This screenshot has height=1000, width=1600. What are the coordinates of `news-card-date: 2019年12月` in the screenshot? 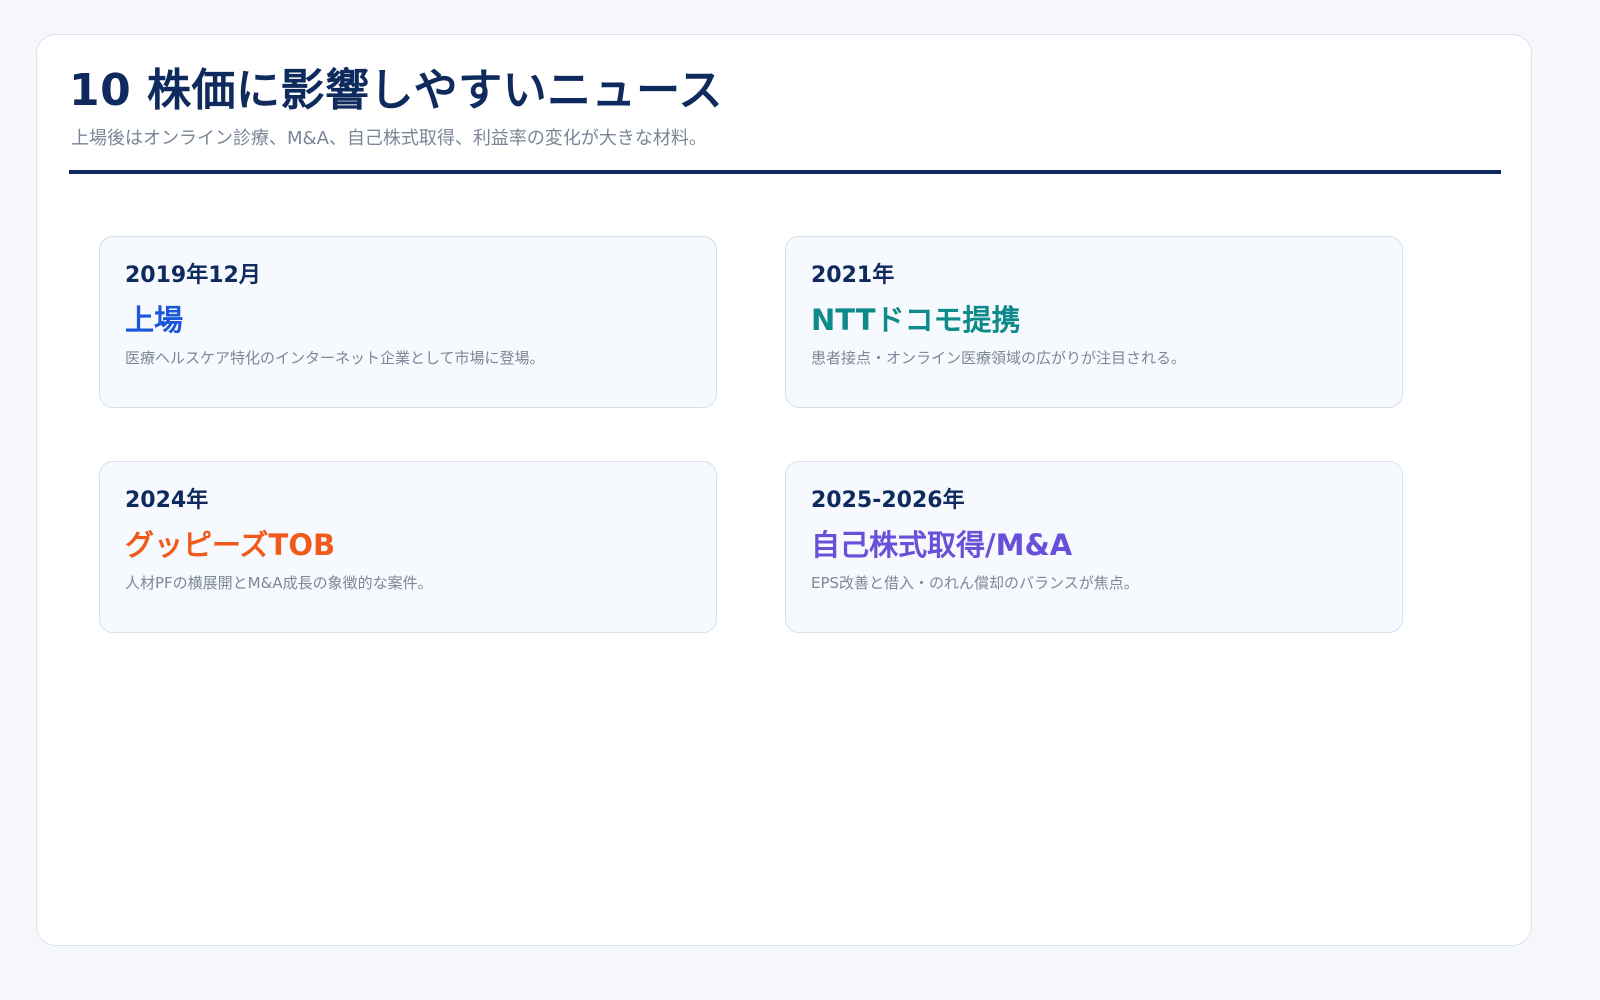 It's located at (193, 275).